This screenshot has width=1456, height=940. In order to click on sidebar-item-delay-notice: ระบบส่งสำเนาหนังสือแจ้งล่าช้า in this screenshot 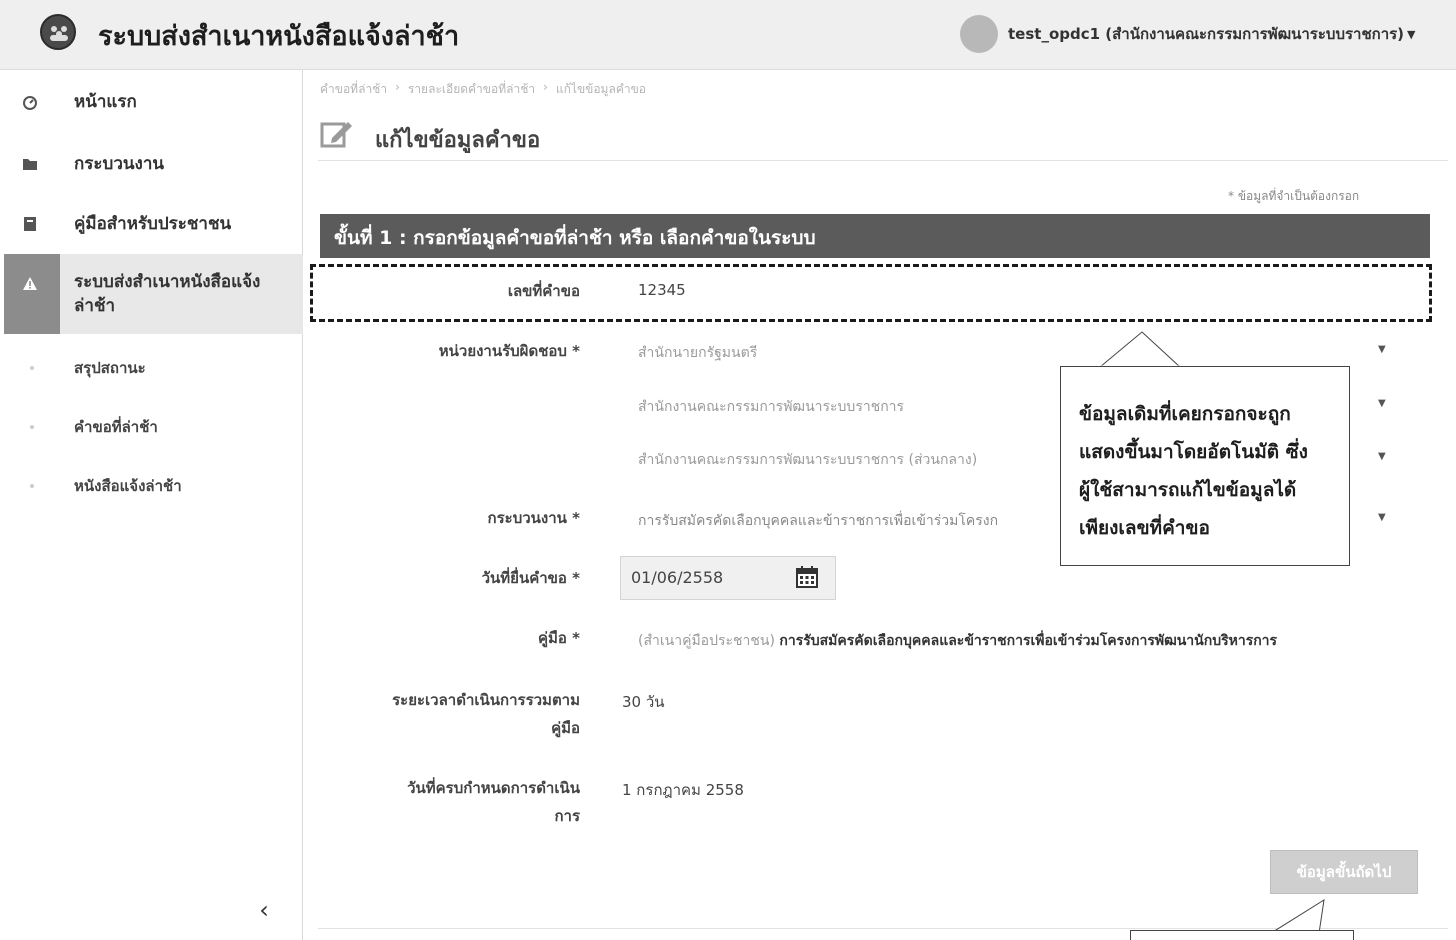, I will do `click(151, 300)`.